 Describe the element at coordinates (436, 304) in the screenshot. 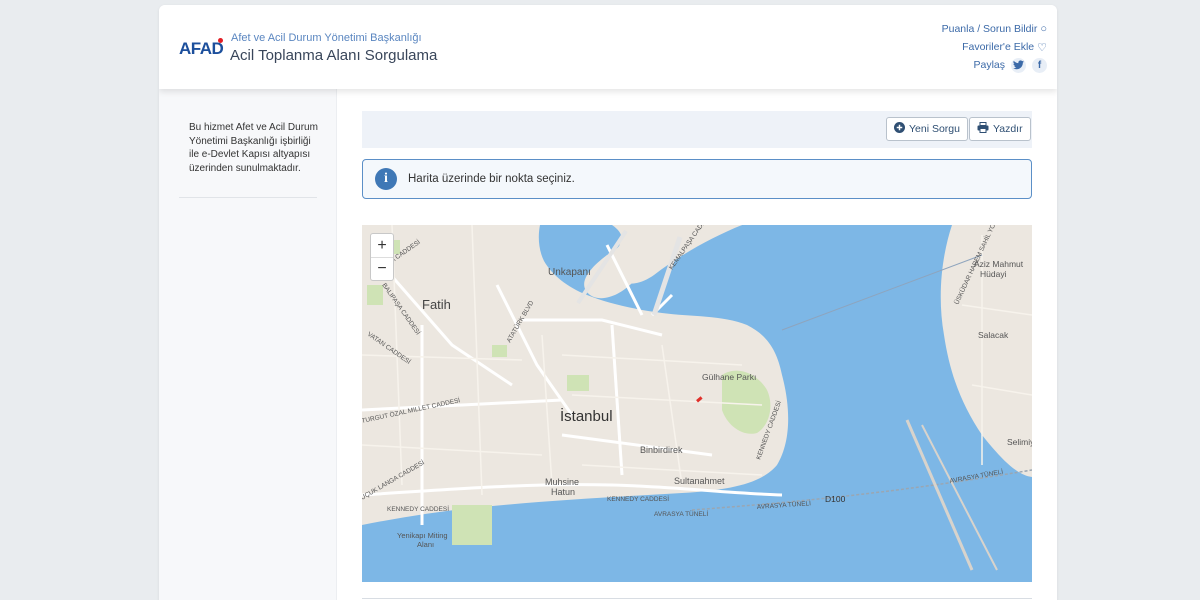

I see `label-fatih: Fatih` at that location.